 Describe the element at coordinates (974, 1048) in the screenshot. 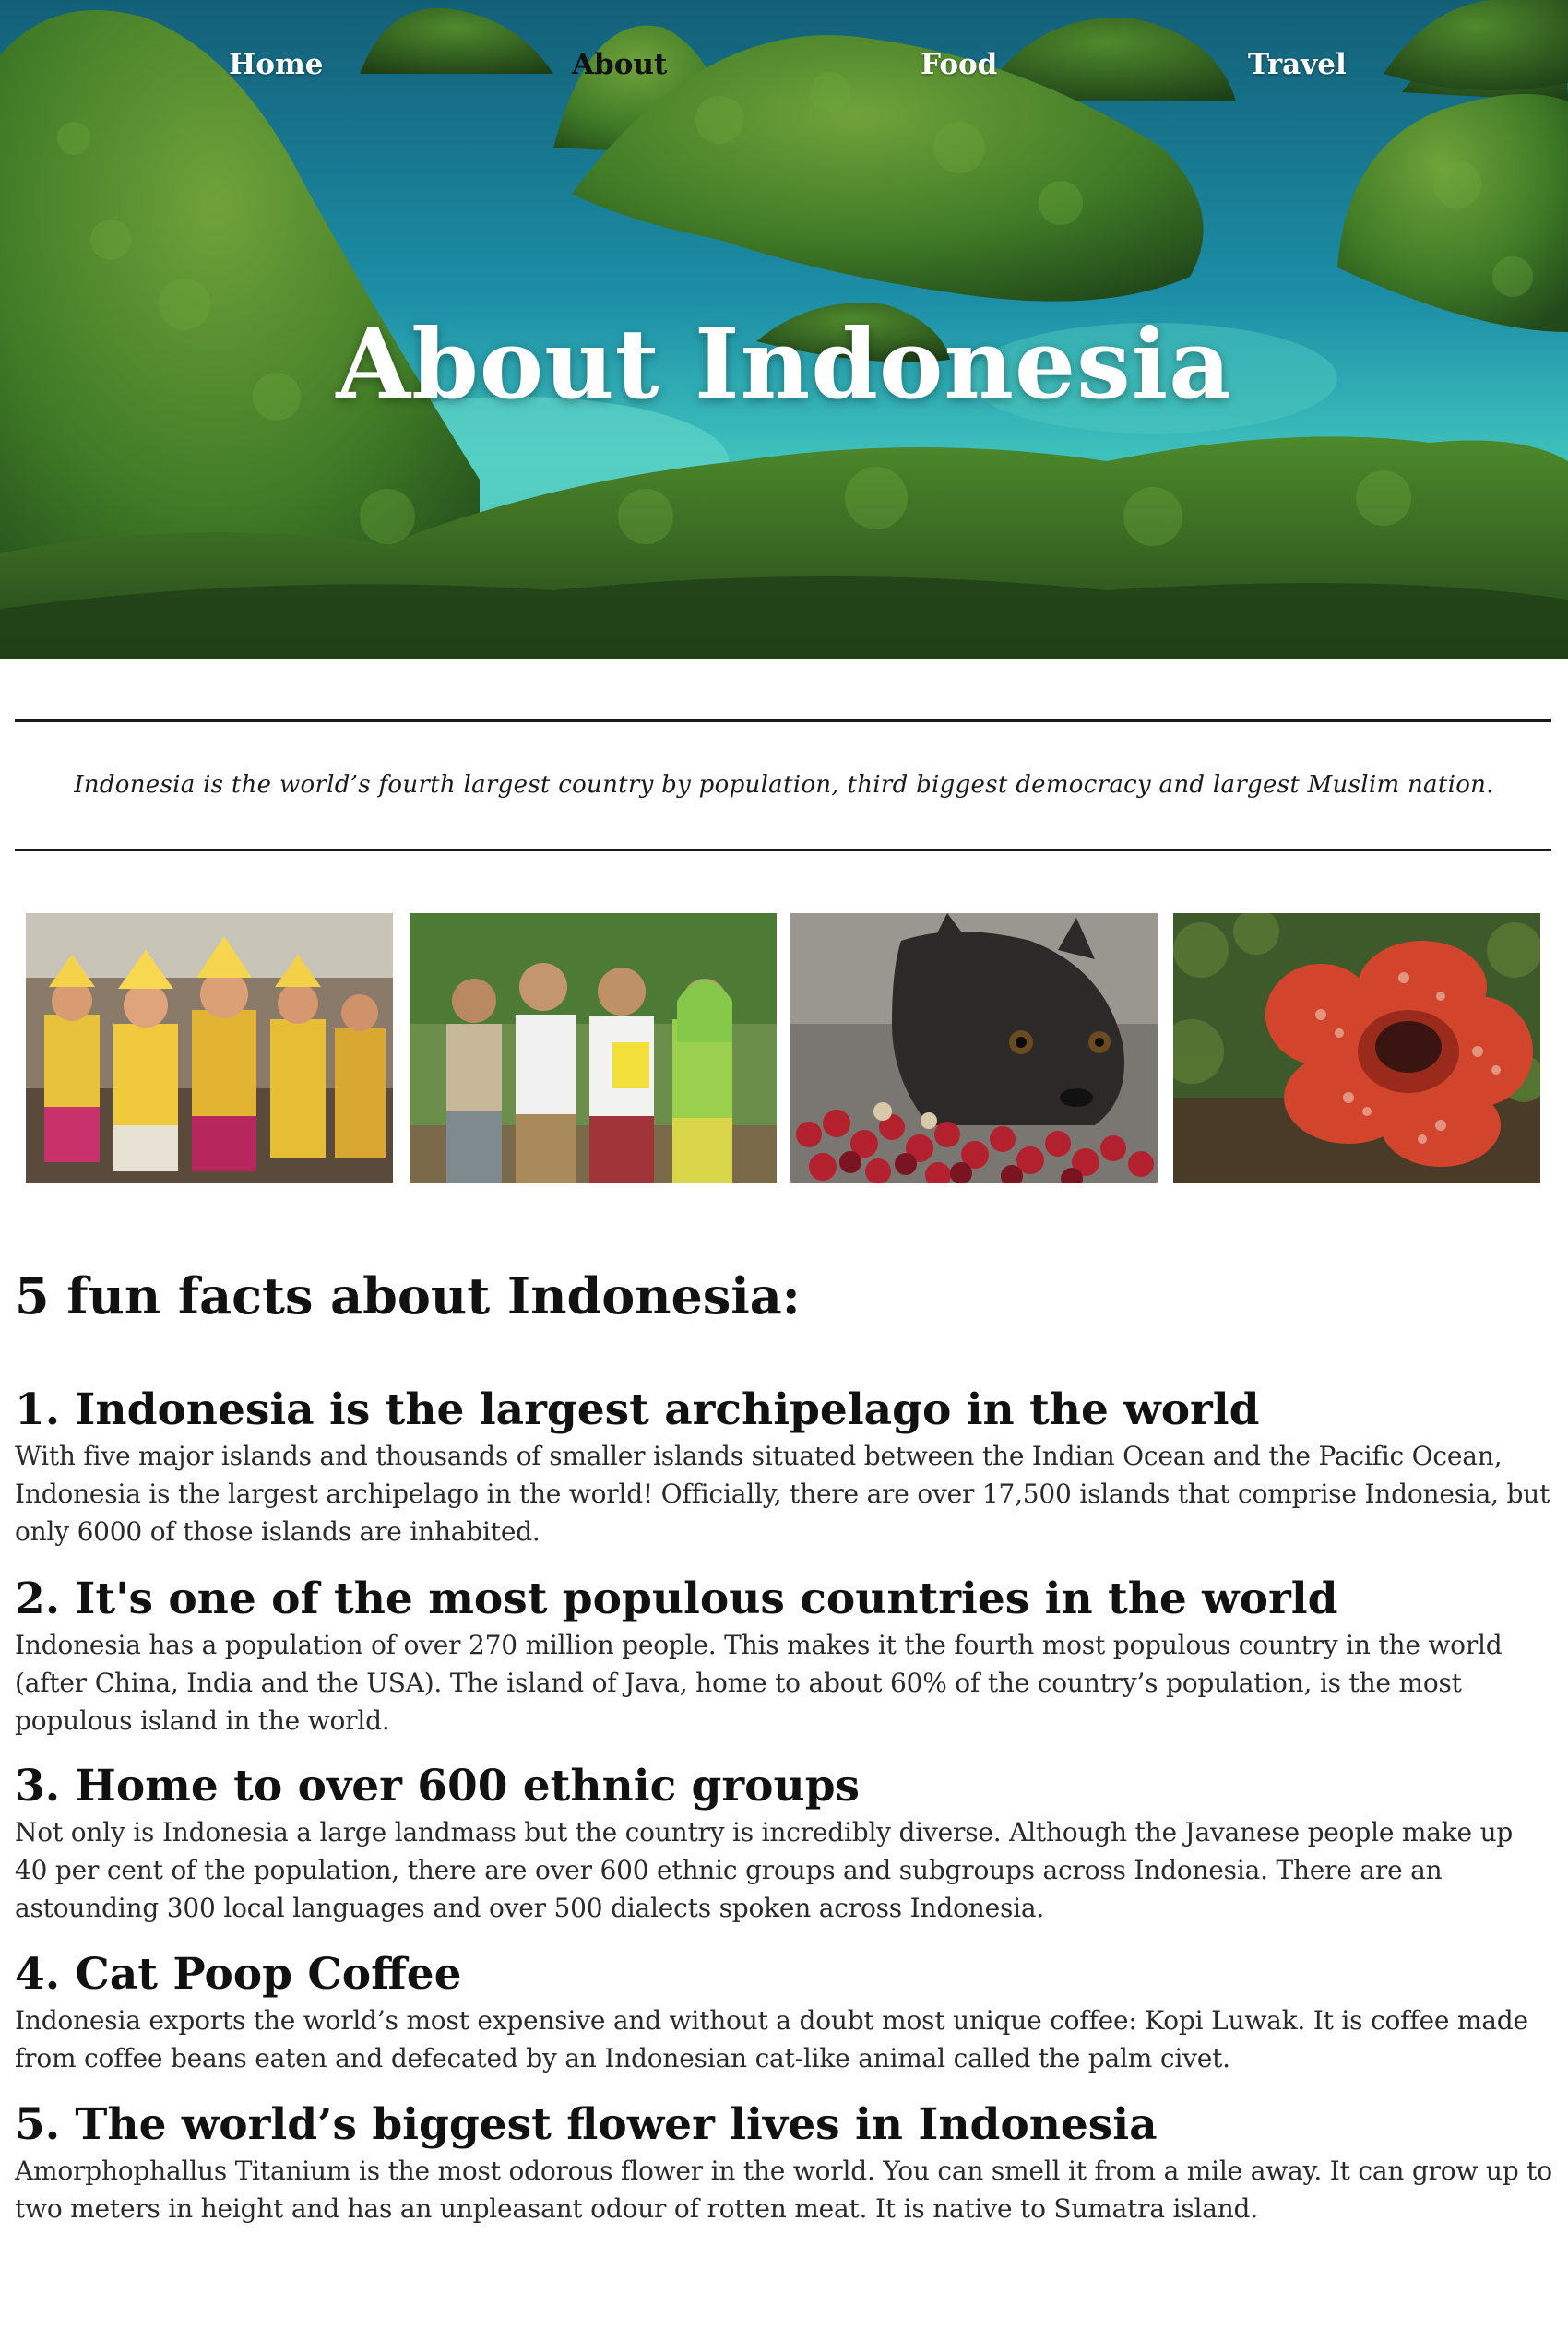

I see `photo-palm-civet` at that location.